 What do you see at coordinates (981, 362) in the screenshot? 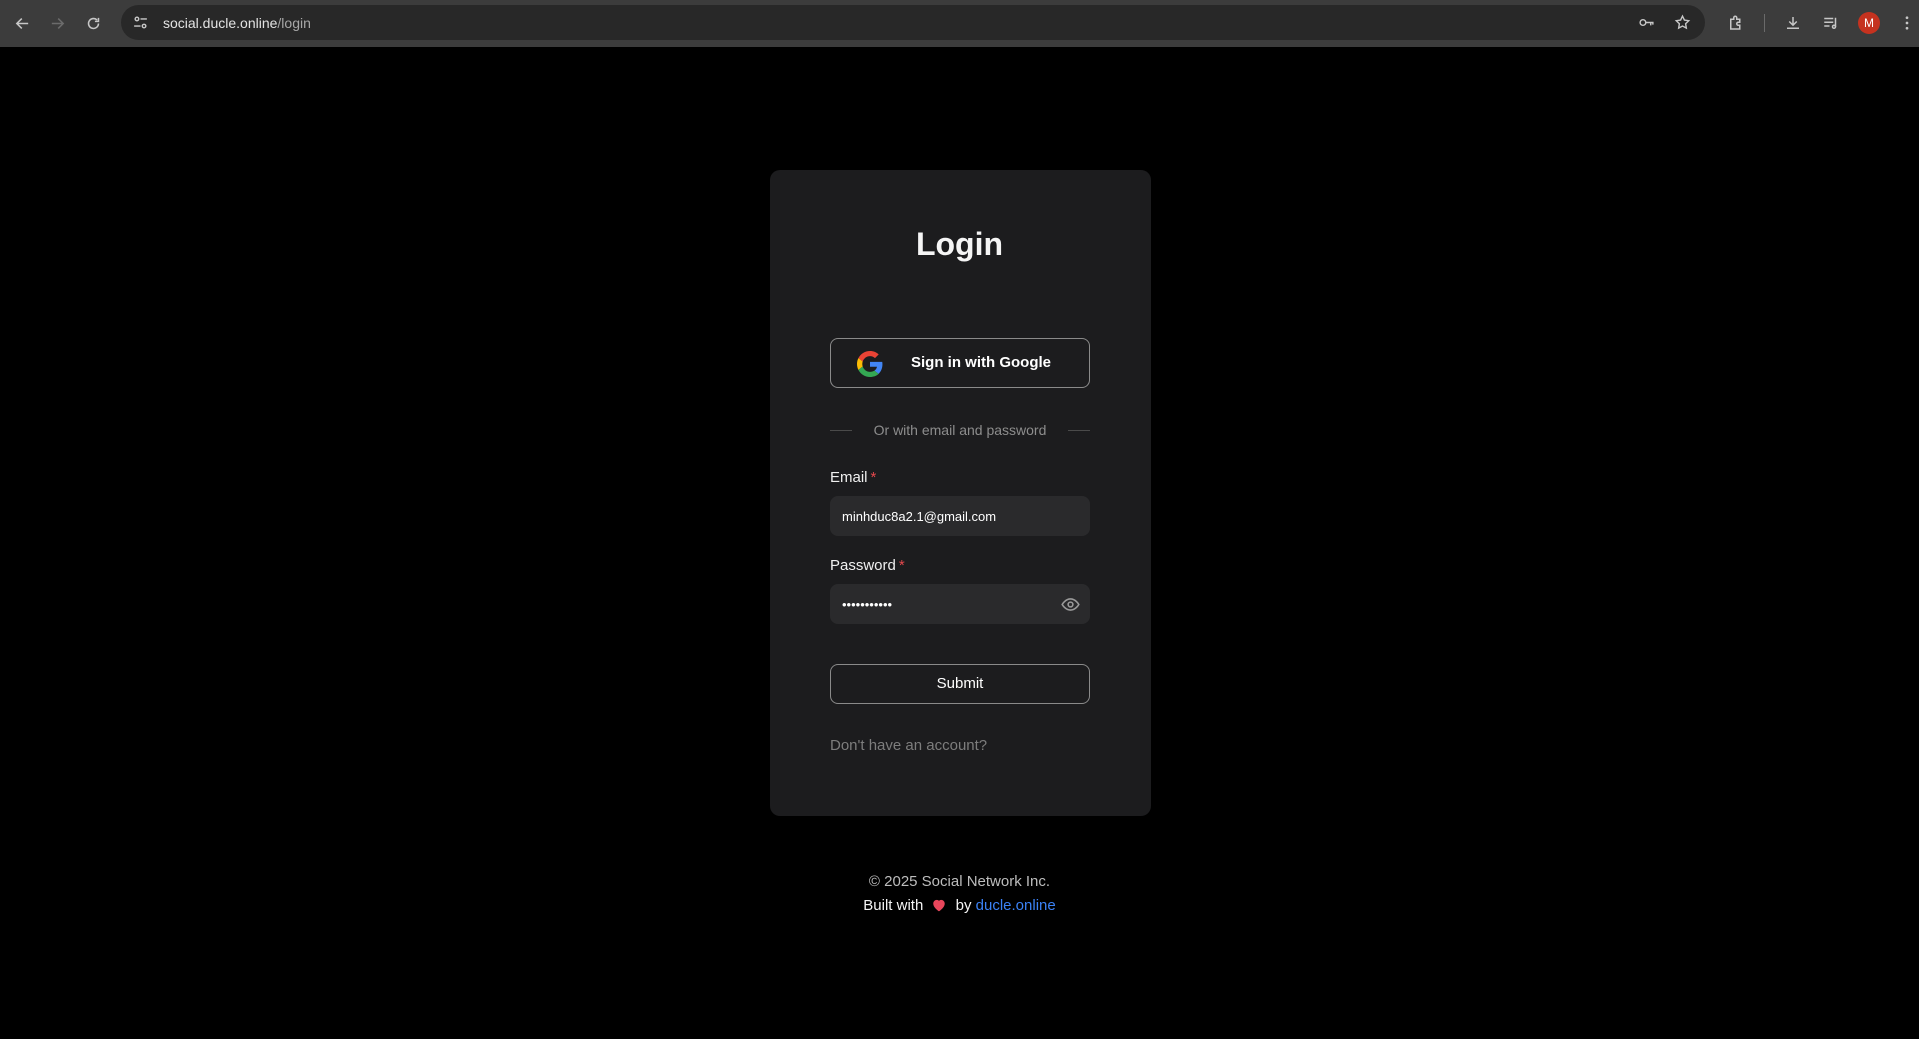
I see `google-signin-label: Sign in with Google` at bounding box center [981, 362].